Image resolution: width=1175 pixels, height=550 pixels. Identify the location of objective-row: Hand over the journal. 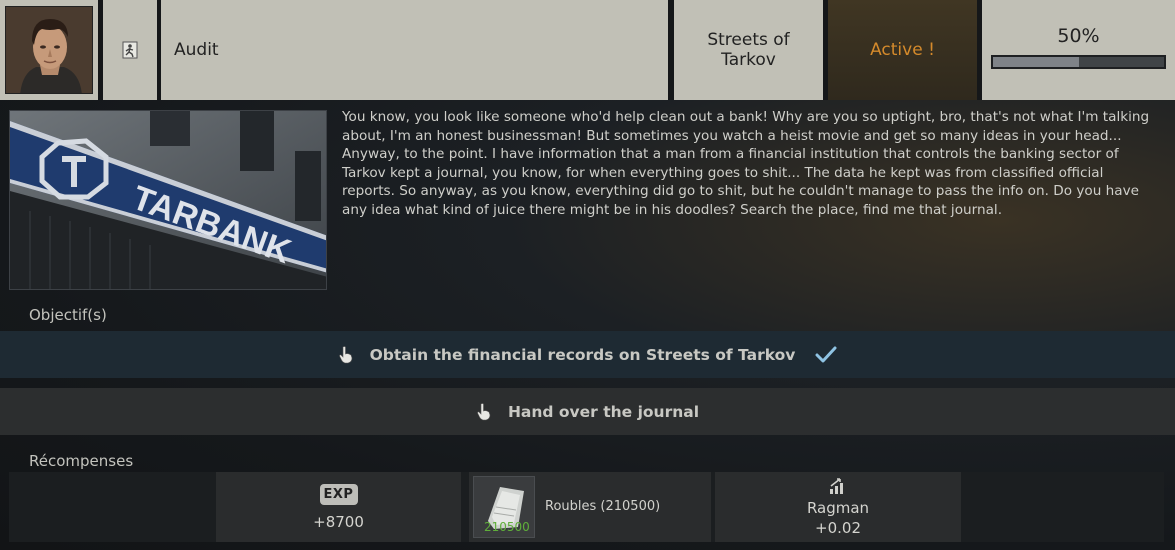
(587, 411).